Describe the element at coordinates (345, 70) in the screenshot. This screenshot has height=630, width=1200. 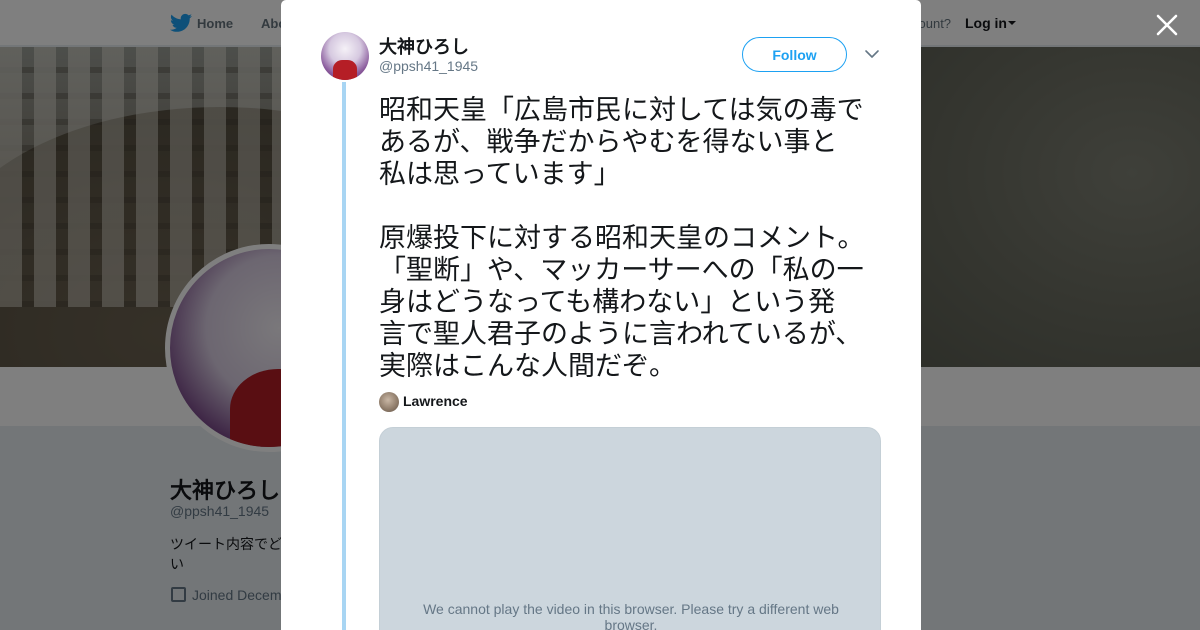
I see `avatar-figure` at that location.